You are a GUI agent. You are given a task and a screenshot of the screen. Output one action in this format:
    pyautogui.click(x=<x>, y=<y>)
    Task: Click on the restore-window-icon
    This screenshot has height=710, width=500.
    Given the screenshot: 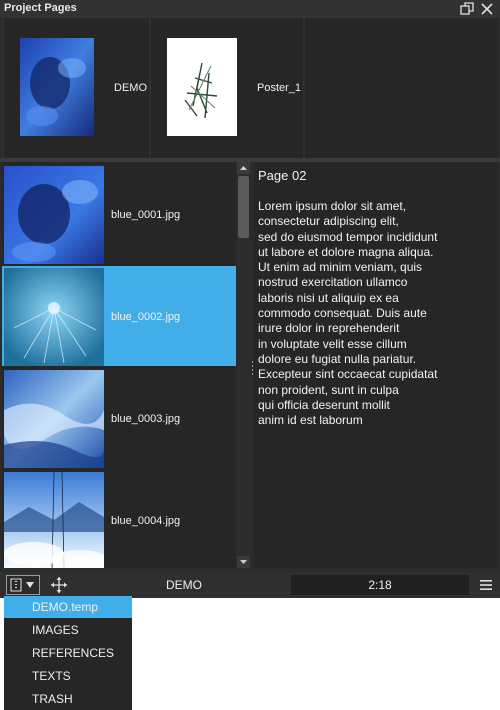 What is the action you would take?
    pyautogui.click(x=467, y=9)
    